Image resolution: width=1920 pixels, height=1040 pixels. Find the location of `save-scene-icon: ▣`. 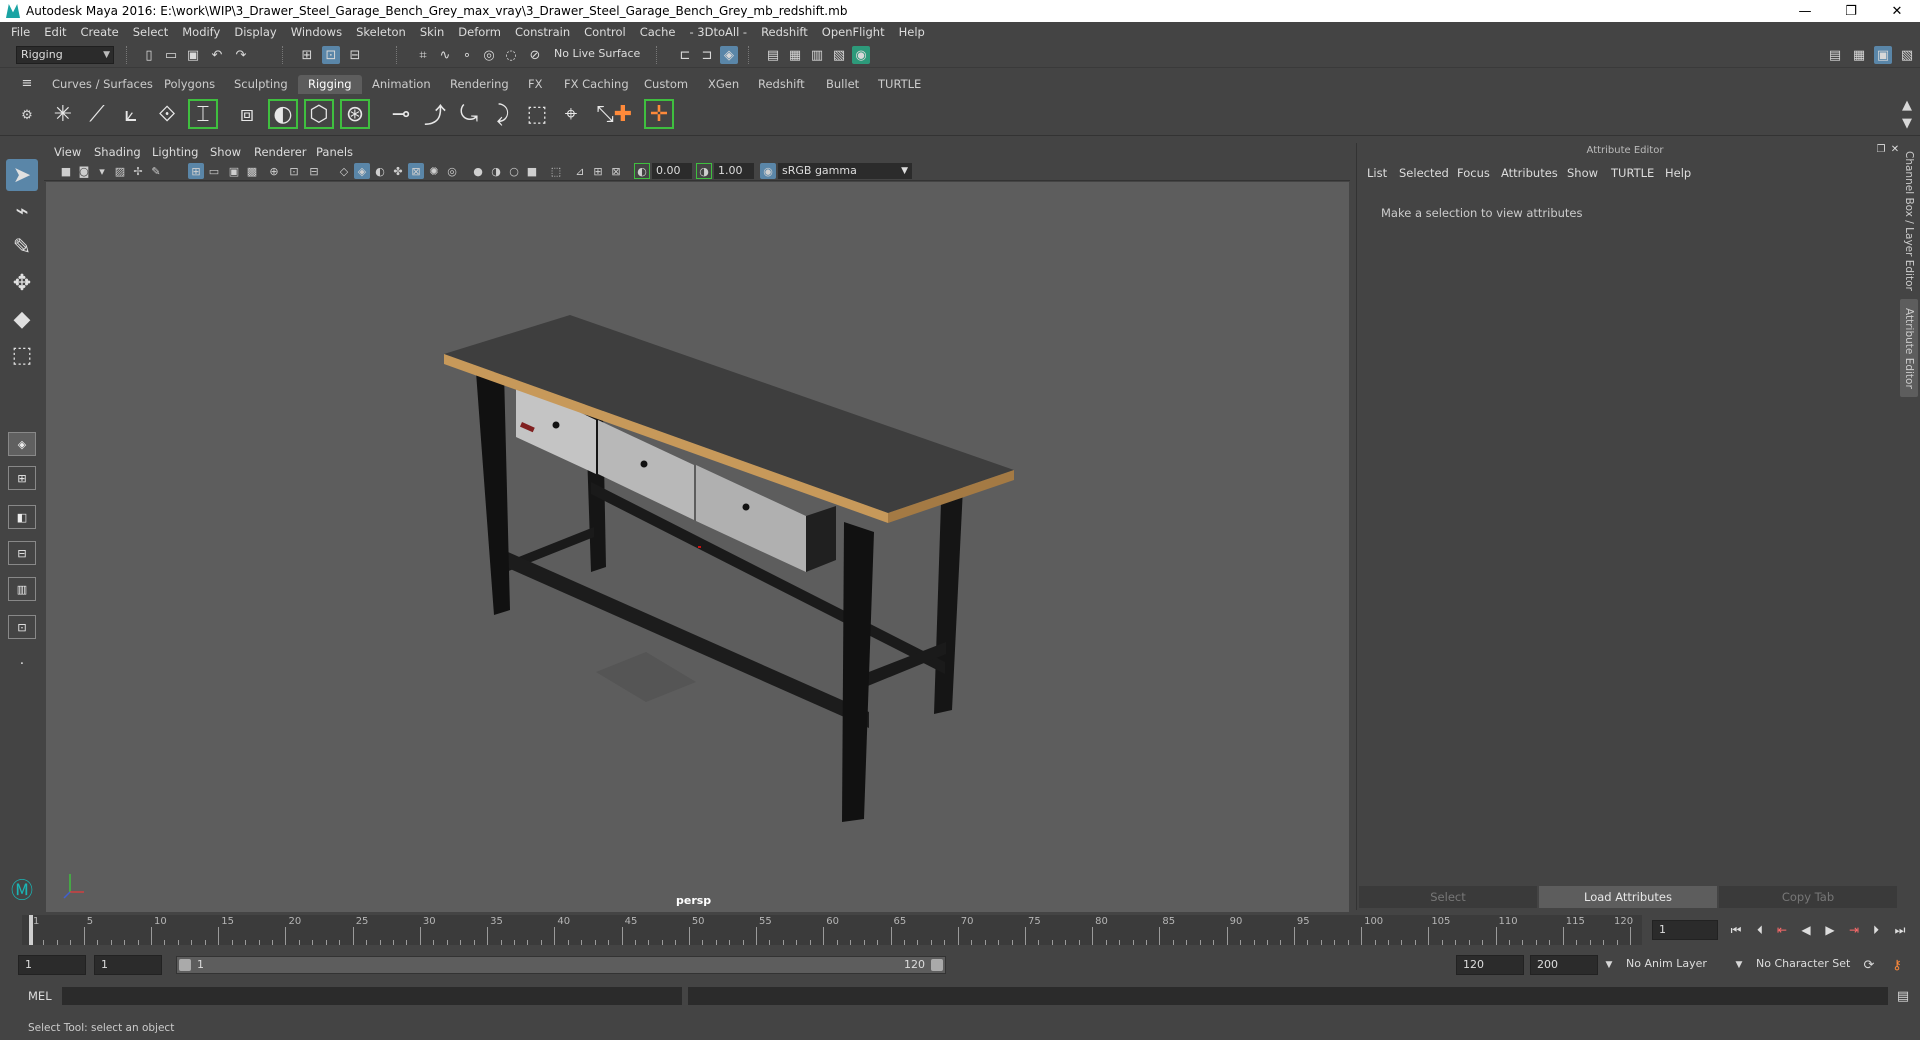

save-scene-icon: ▣ is located at coordinates (193, 55).